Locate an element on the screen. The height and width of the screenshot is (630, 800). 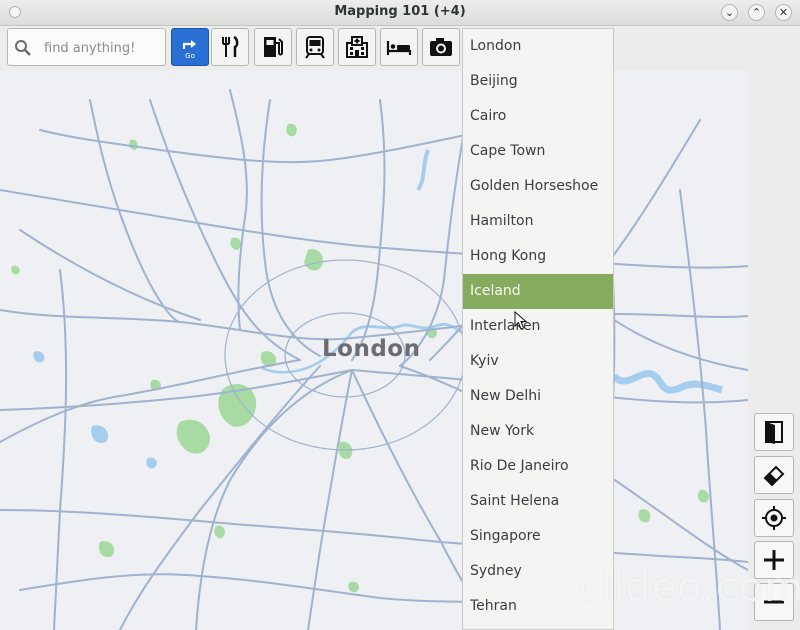
train-icon is located at coordinates (315, 47).